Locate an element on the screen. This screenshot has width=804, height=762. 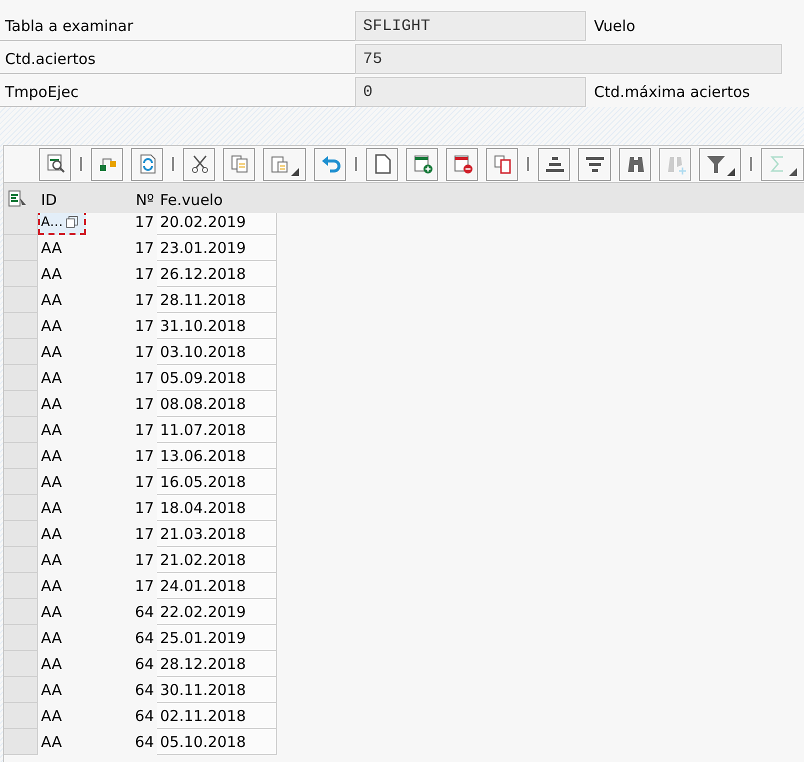
table-cell: 21.03.2018 is located at coordinates (217, 534).